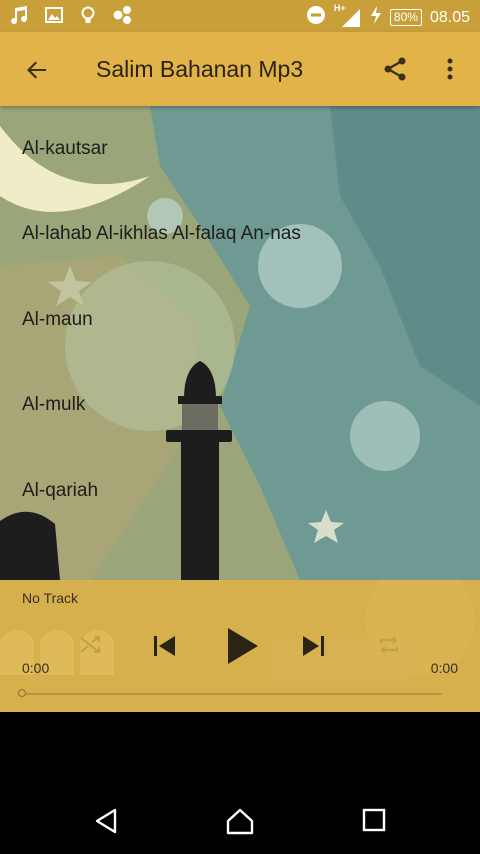  What do you see at coordinates (60, 490) in the screenshot?
I see `track-title: Al-qariah` at bounding box center [60, 490].